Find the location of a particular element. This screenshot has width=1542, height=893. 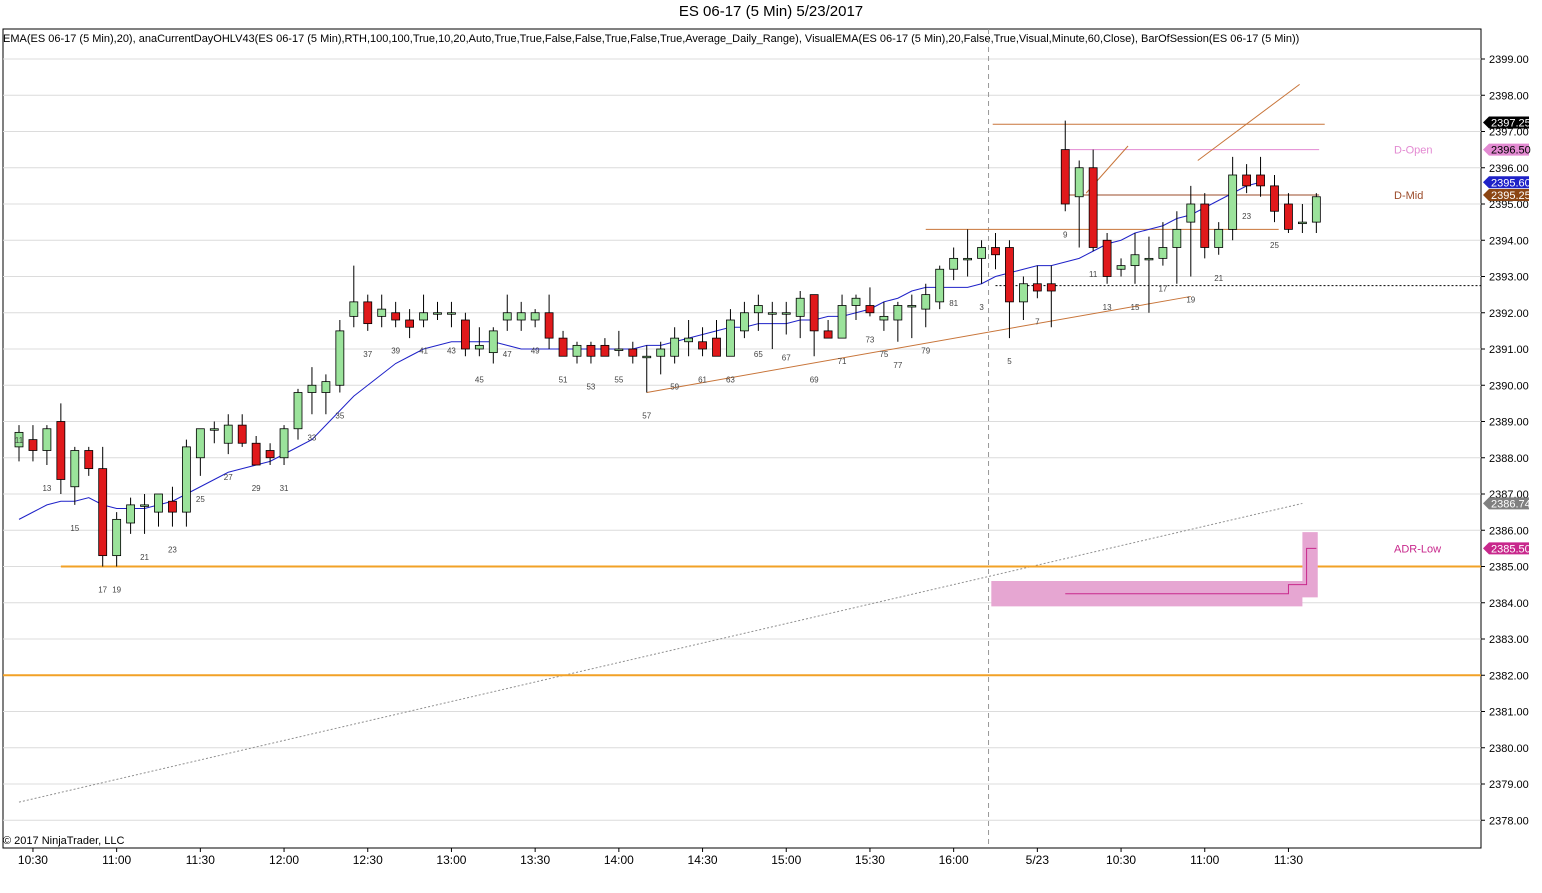

x-tick-label: 13:00 is located at coordinates (451, 860).